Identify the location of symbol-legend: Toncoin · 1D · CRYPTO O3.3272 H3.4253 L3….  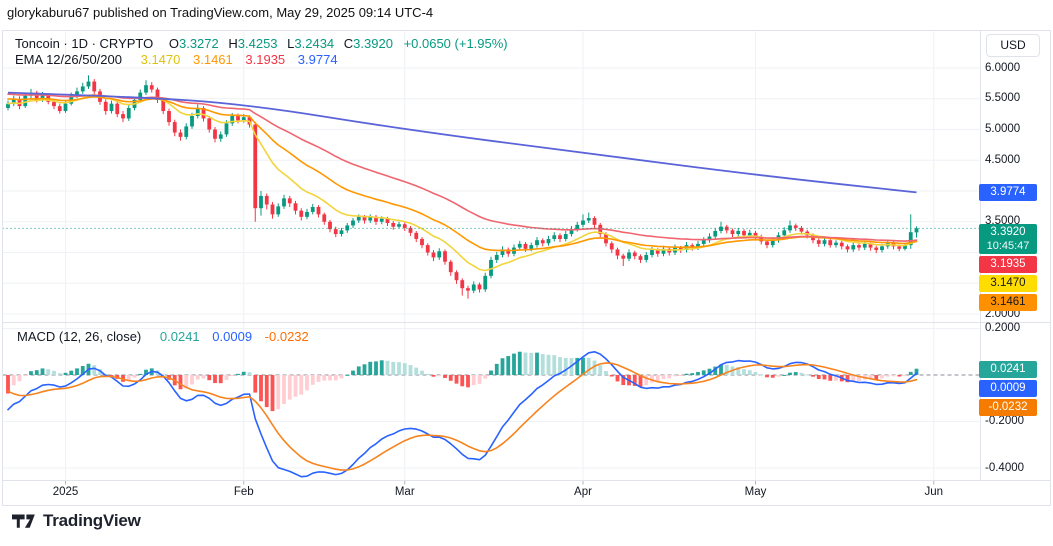
(261, 43).